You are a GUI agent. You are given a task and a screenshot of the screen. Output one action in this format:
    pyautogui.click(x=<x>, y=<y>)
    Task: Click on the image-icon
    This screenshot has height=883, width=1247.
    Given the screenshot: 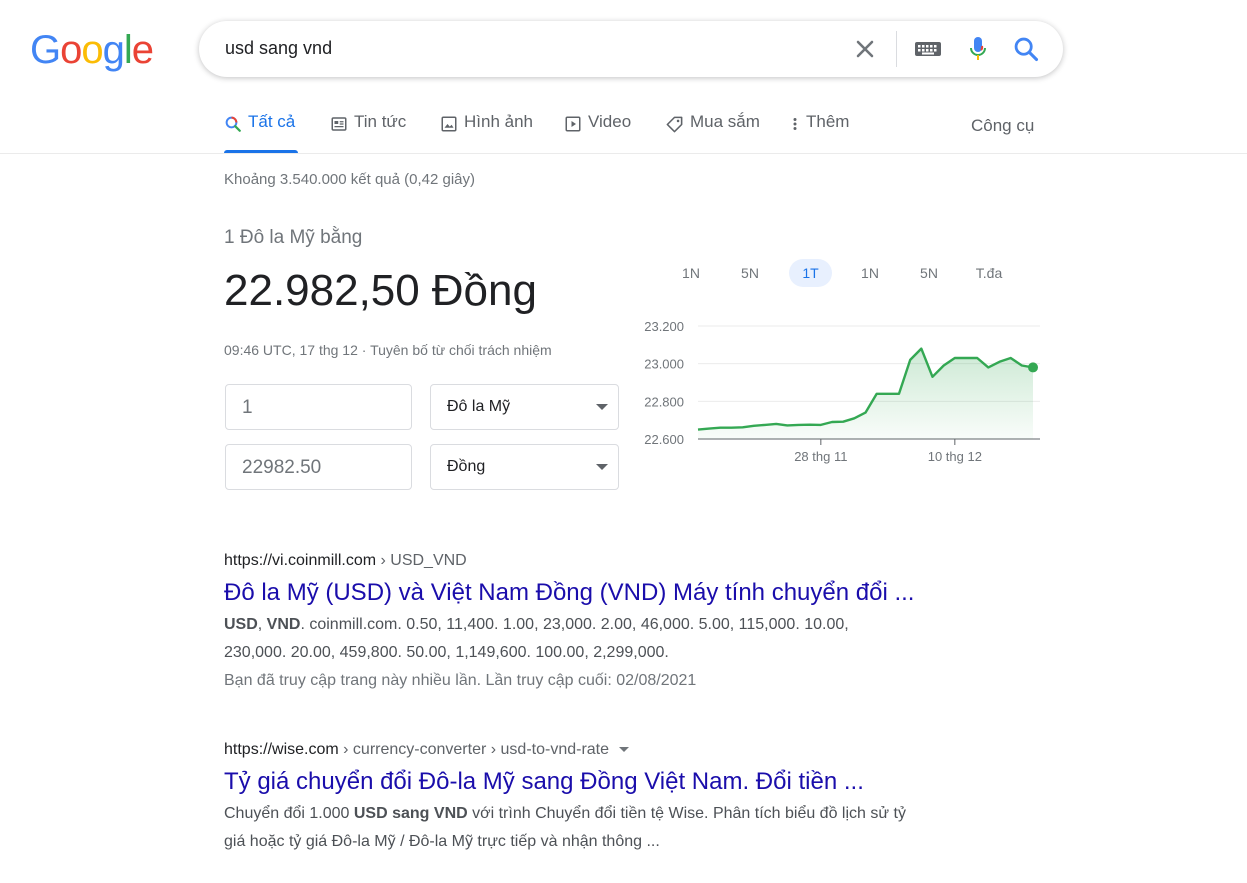 What is the action you would take?
    pyautogui.click(x=449, y=124)
    